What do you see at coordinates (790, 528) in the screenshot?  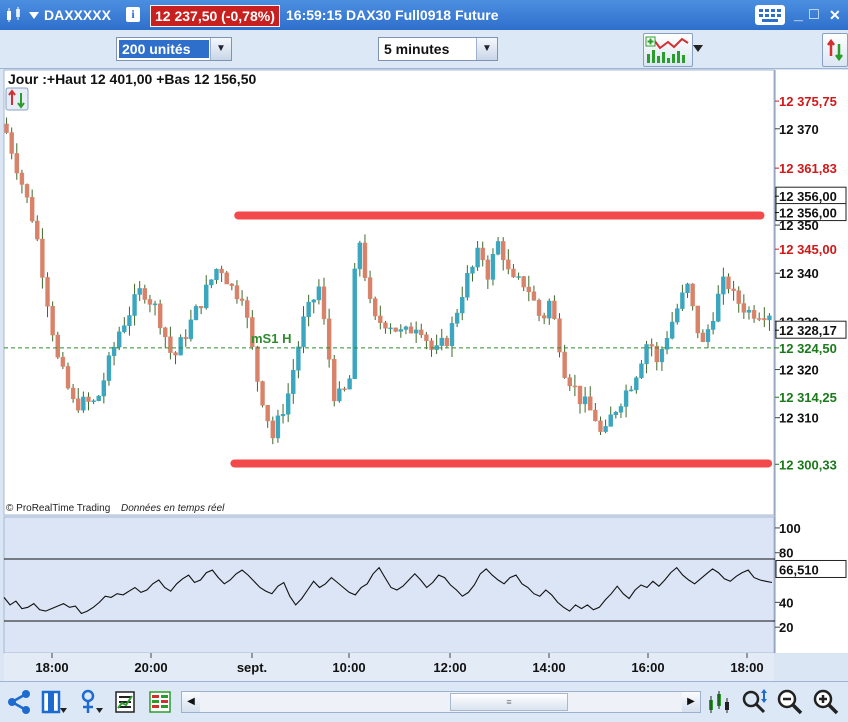 I see `osc-tick-label: 100` at bounding box center [790, 528].